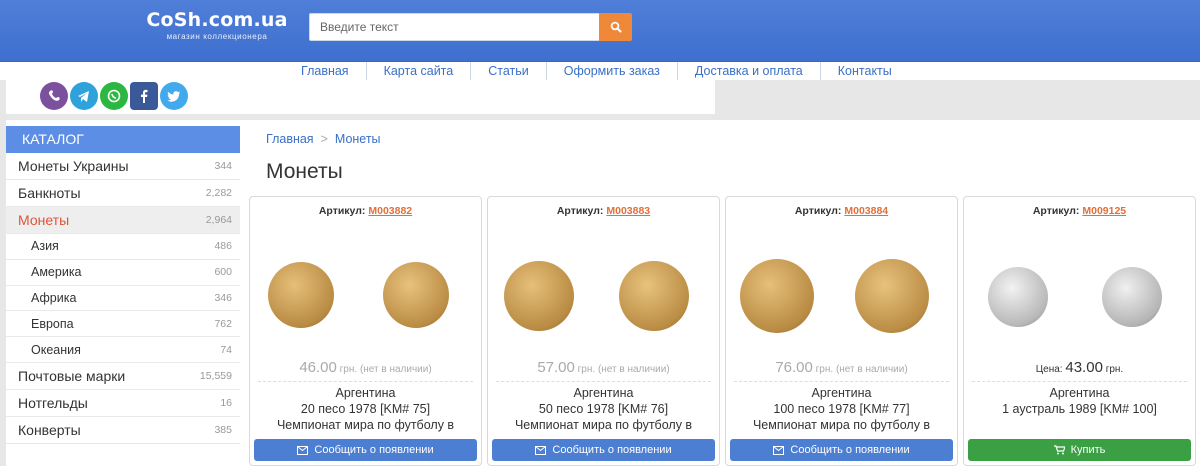 The width and height of the screenshot is (1200, 466). Describe the element at coordinates (223, 429) in the screenshot. I see `sidebar-item-count: 385` at that location.